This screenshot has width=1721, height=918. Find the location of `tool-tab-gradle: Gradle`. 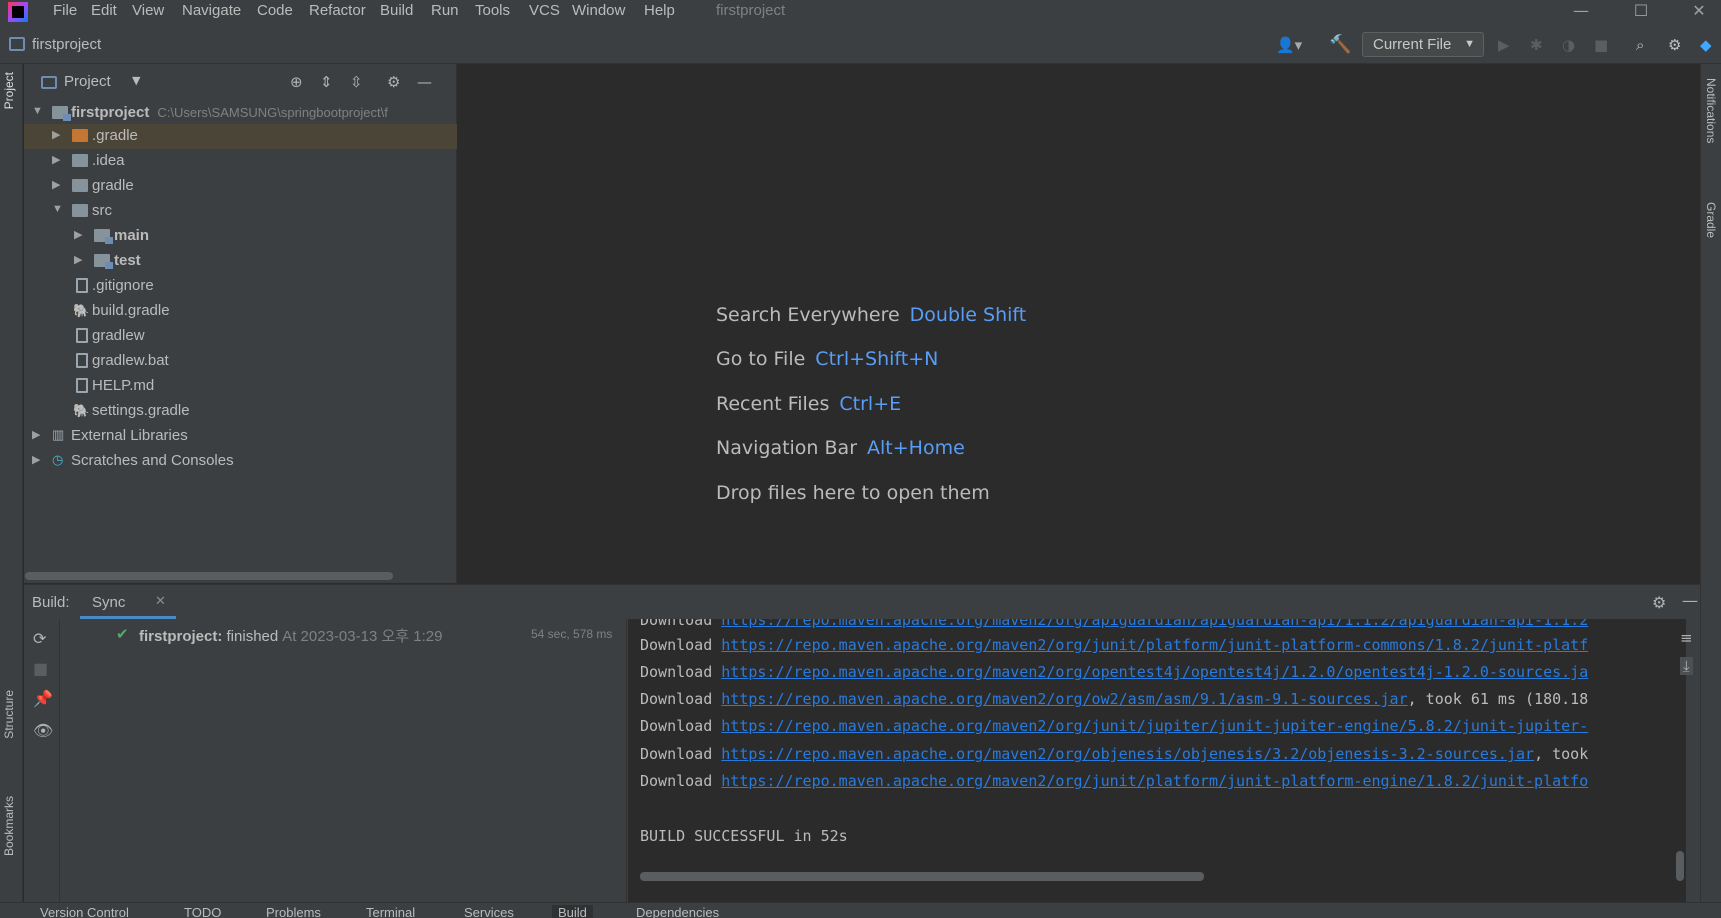

tool-tab-gradle: Gradle is located at coordinates (1711, 220).